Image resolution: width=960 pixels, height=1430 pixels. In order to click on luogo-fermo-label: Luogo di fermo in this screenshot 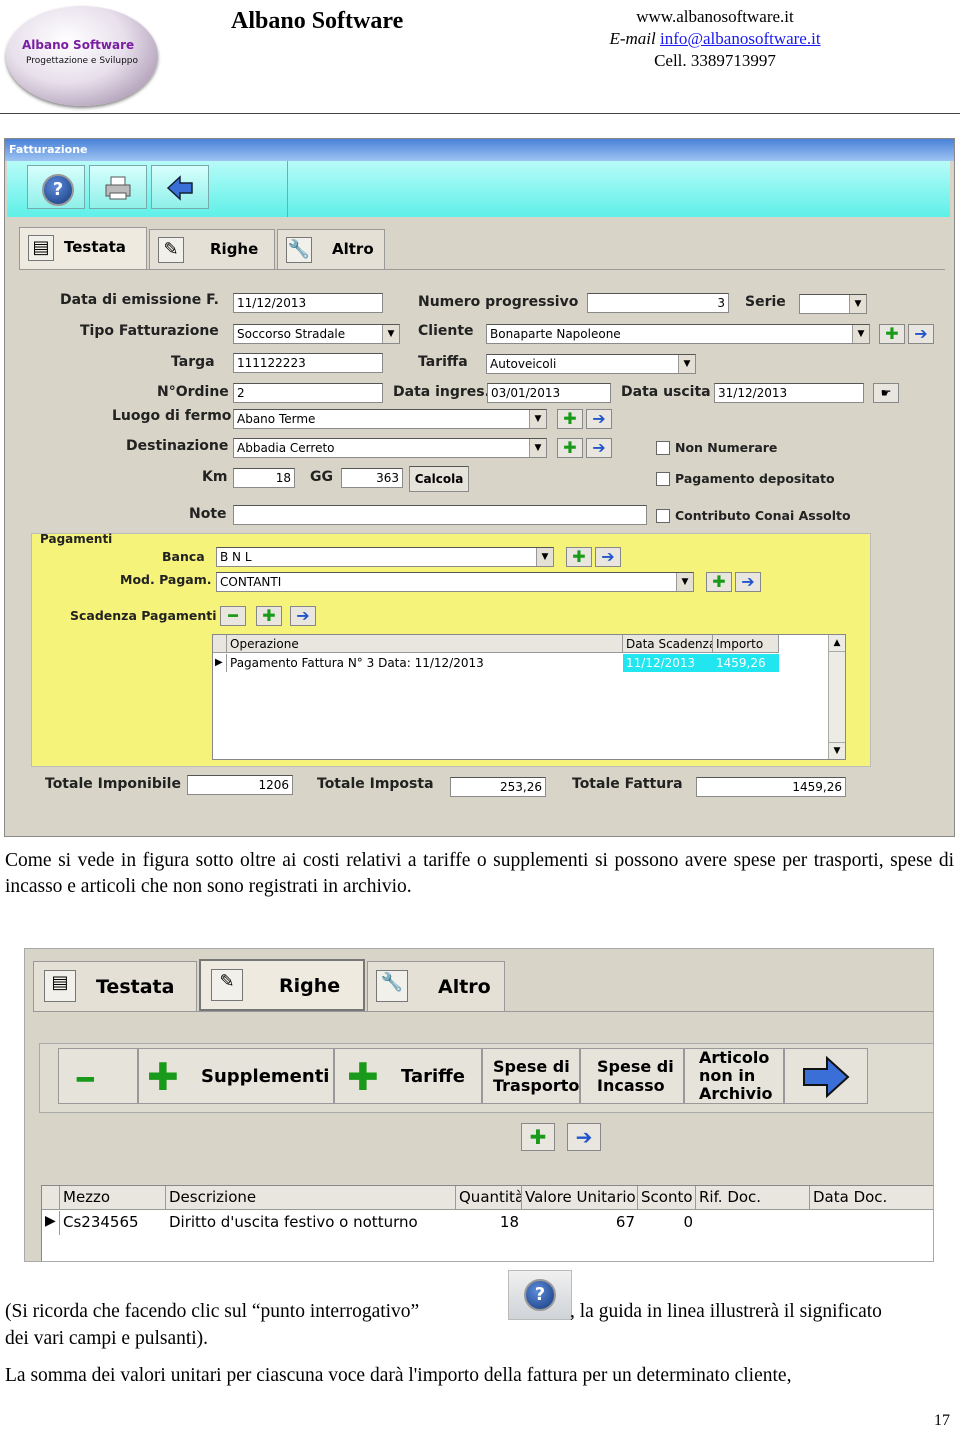, I will do `click(172, 416)`.